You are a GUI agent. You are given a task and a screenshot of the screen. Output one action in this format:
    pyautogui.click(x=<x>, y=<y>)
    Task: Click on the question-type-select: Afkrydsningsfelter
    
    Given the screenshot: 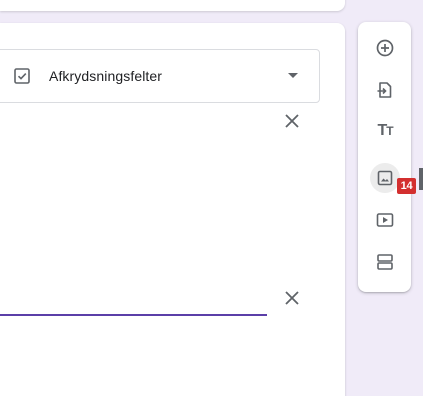 What is the action you would take?
    pyautogui.click(x=160, y=76)
    